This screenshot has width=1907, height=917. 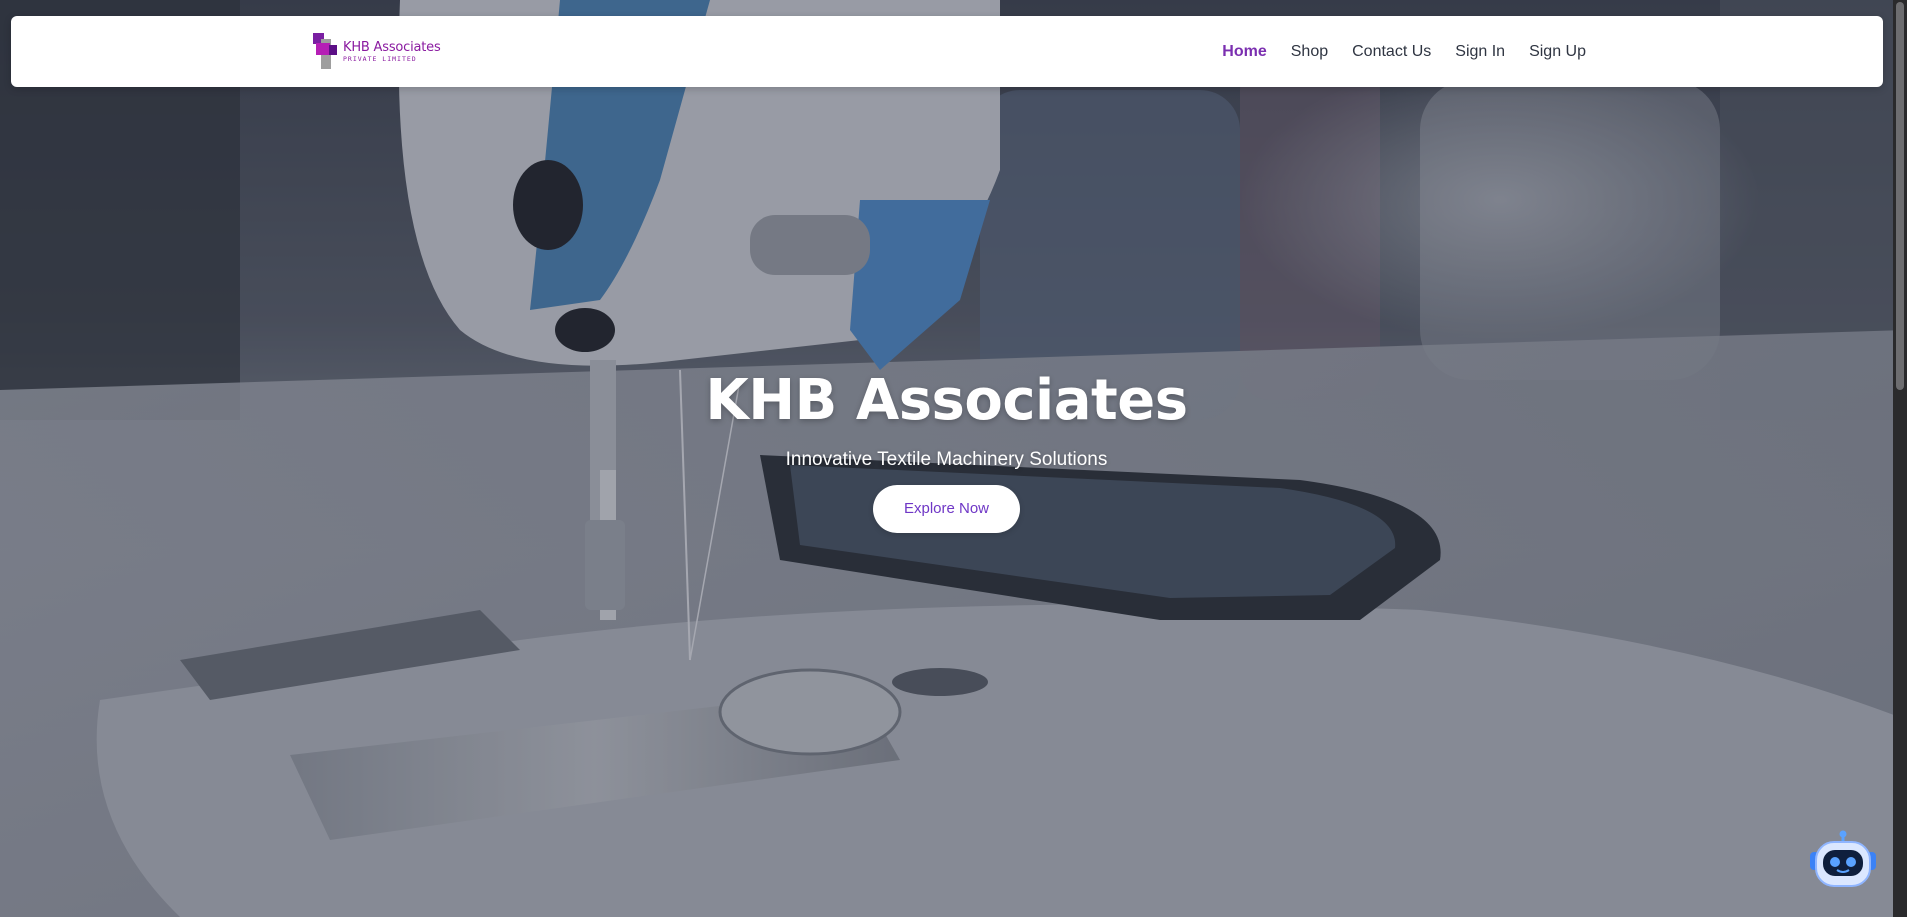 I want to click on nav-link-home: Home, so click(x=1244, y=52).